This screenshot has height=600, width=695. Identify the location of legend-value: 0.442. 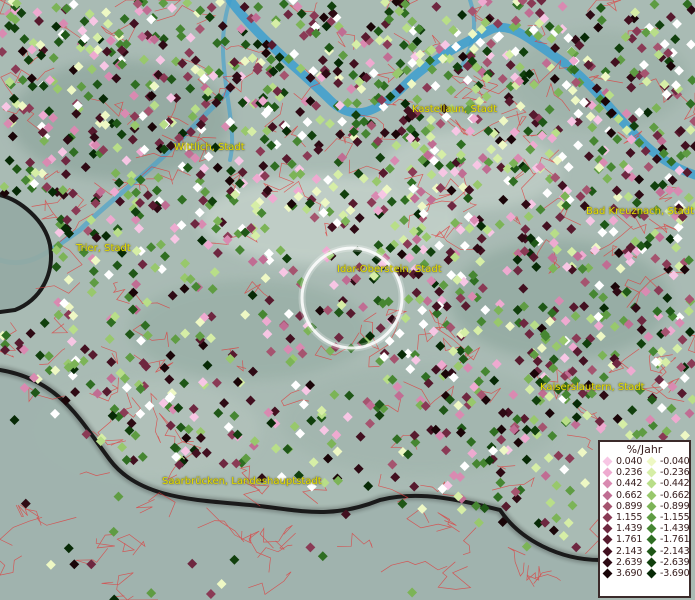
(629, 484).